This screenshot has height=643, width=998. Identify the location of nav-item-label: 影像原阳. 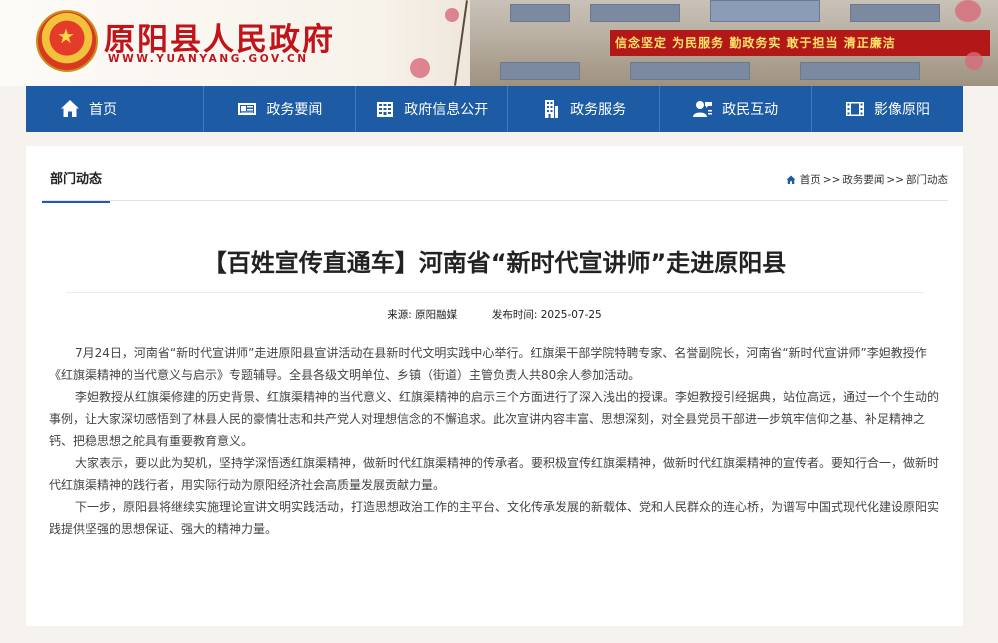
(902, 110).